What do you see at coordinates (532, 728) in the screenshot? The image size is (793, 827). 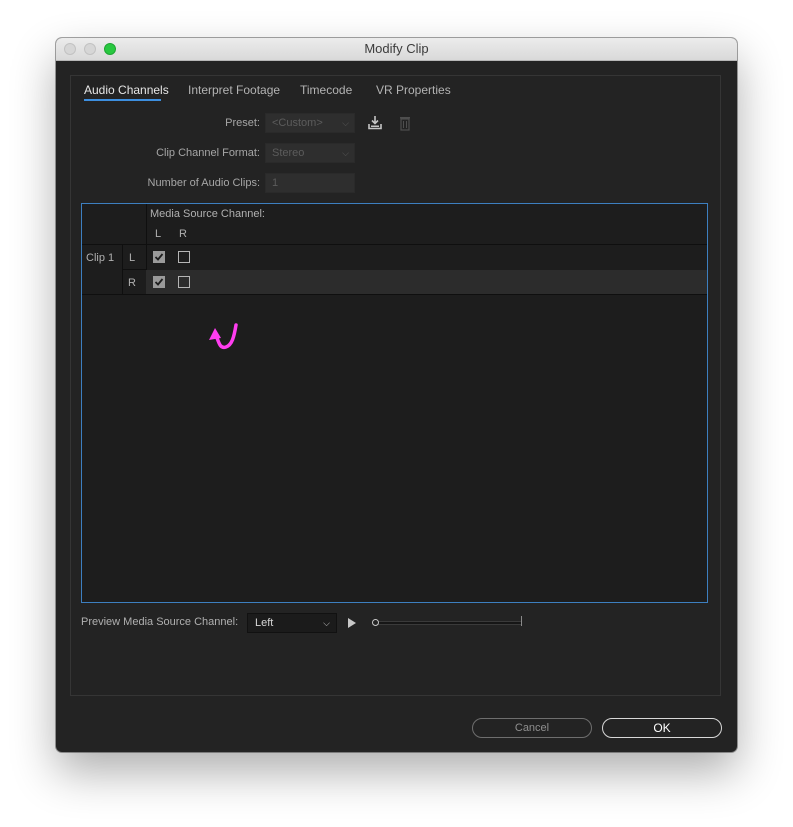 I see `cancel-button: Cancel` at bounding box center [532, 728].